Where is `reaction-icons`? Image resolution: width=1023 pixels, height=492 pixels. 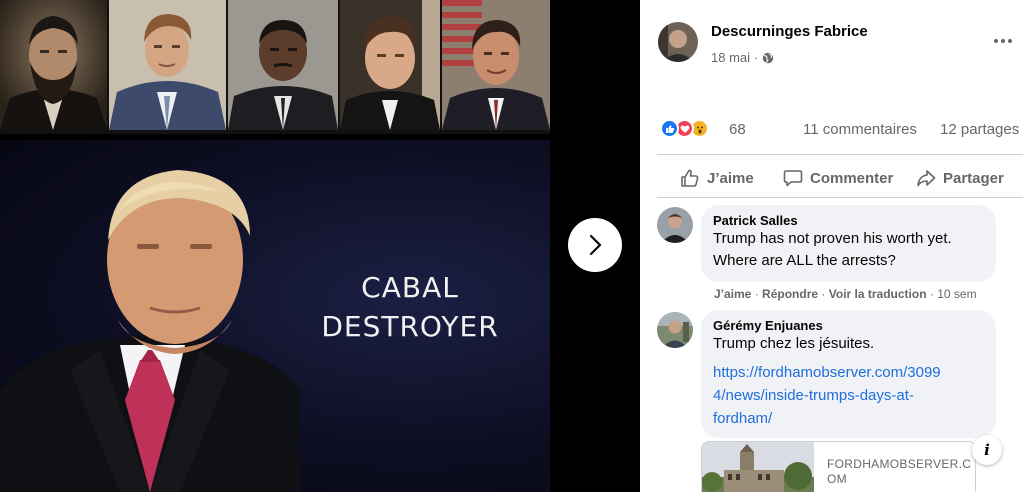 reaction-icons is located at coordinates (684, 128).